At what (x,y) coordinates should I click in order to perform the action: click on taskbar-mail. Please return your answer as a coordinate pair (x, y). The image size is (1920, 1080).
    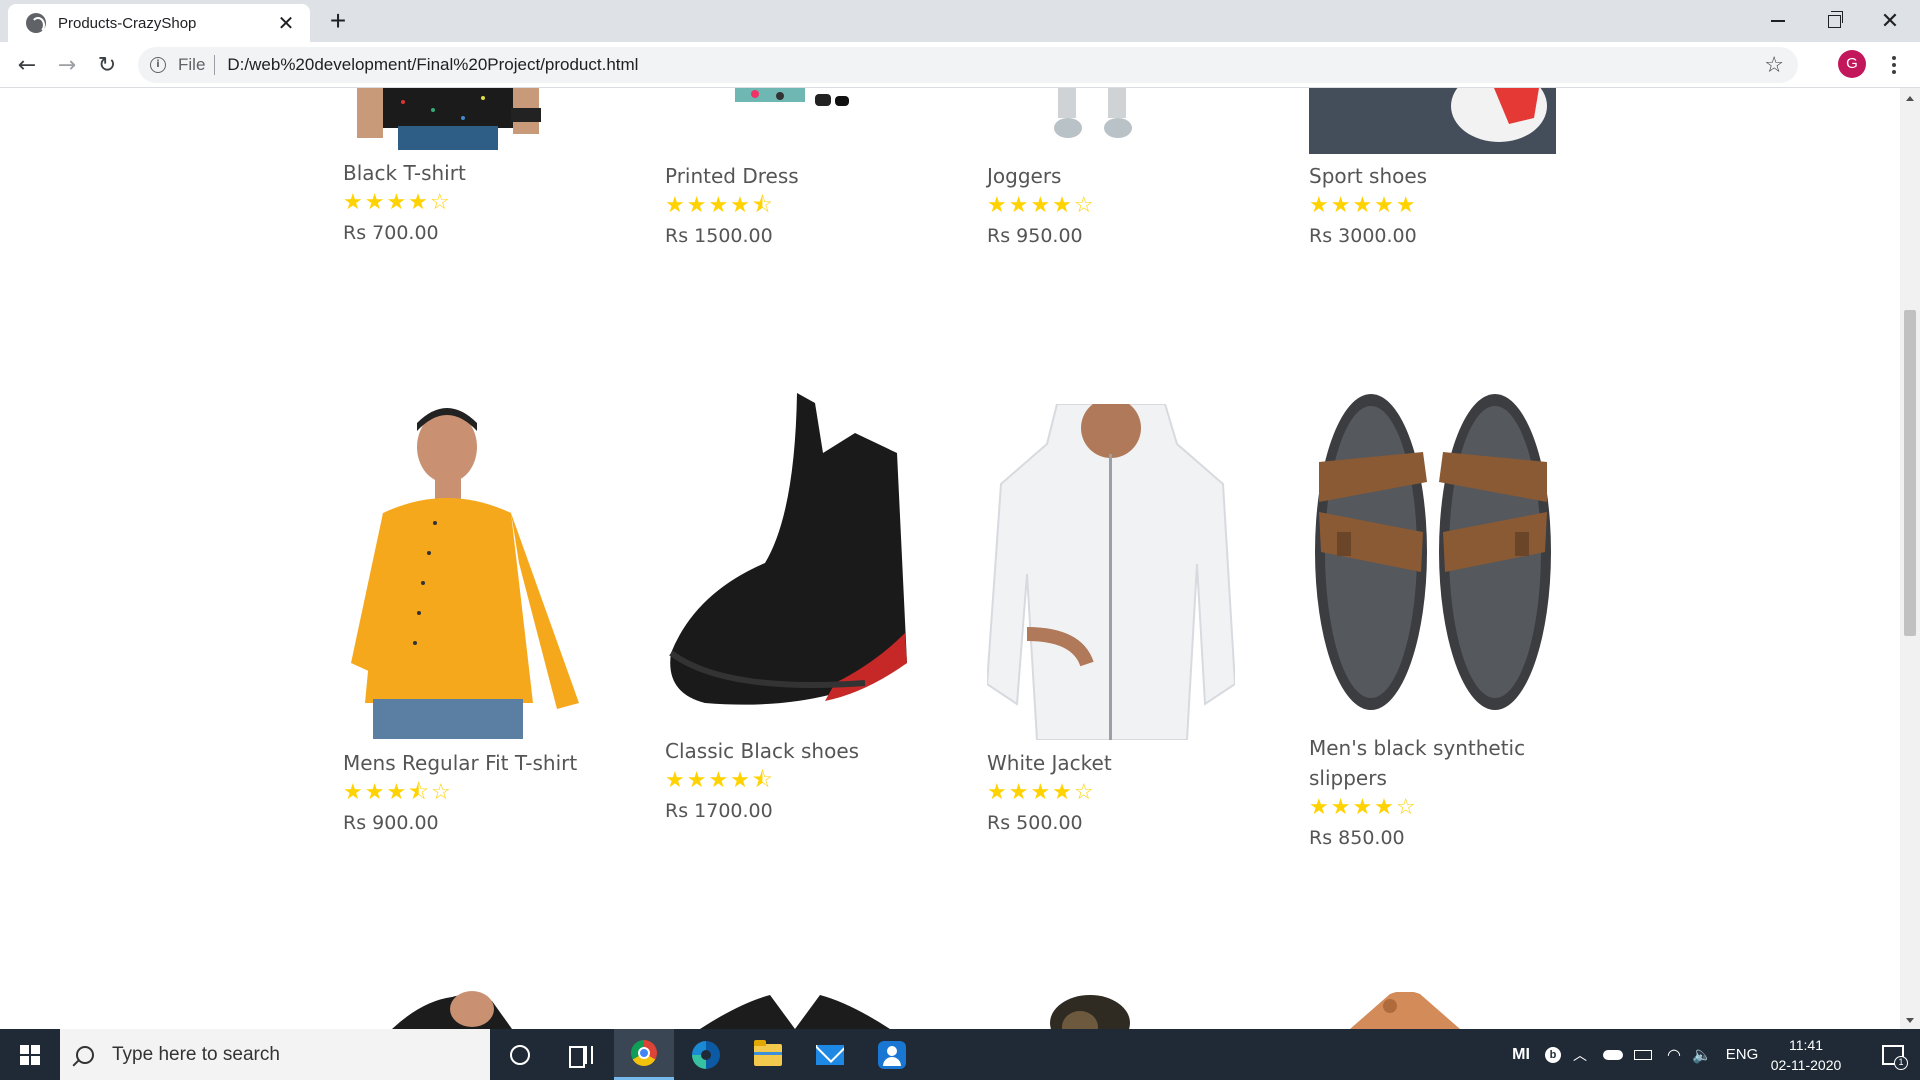
    Looking at the image, I should click on (830, 1054).